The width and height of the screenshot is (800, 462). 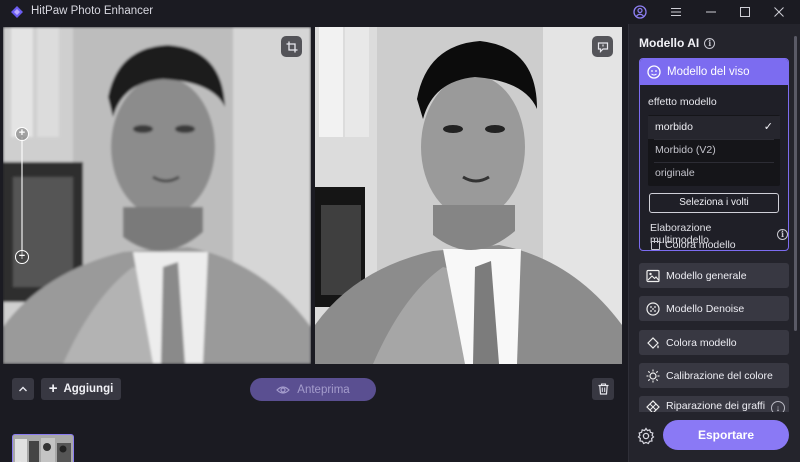 I want to click on panel-scrollbar, so click(x=795, y=183).